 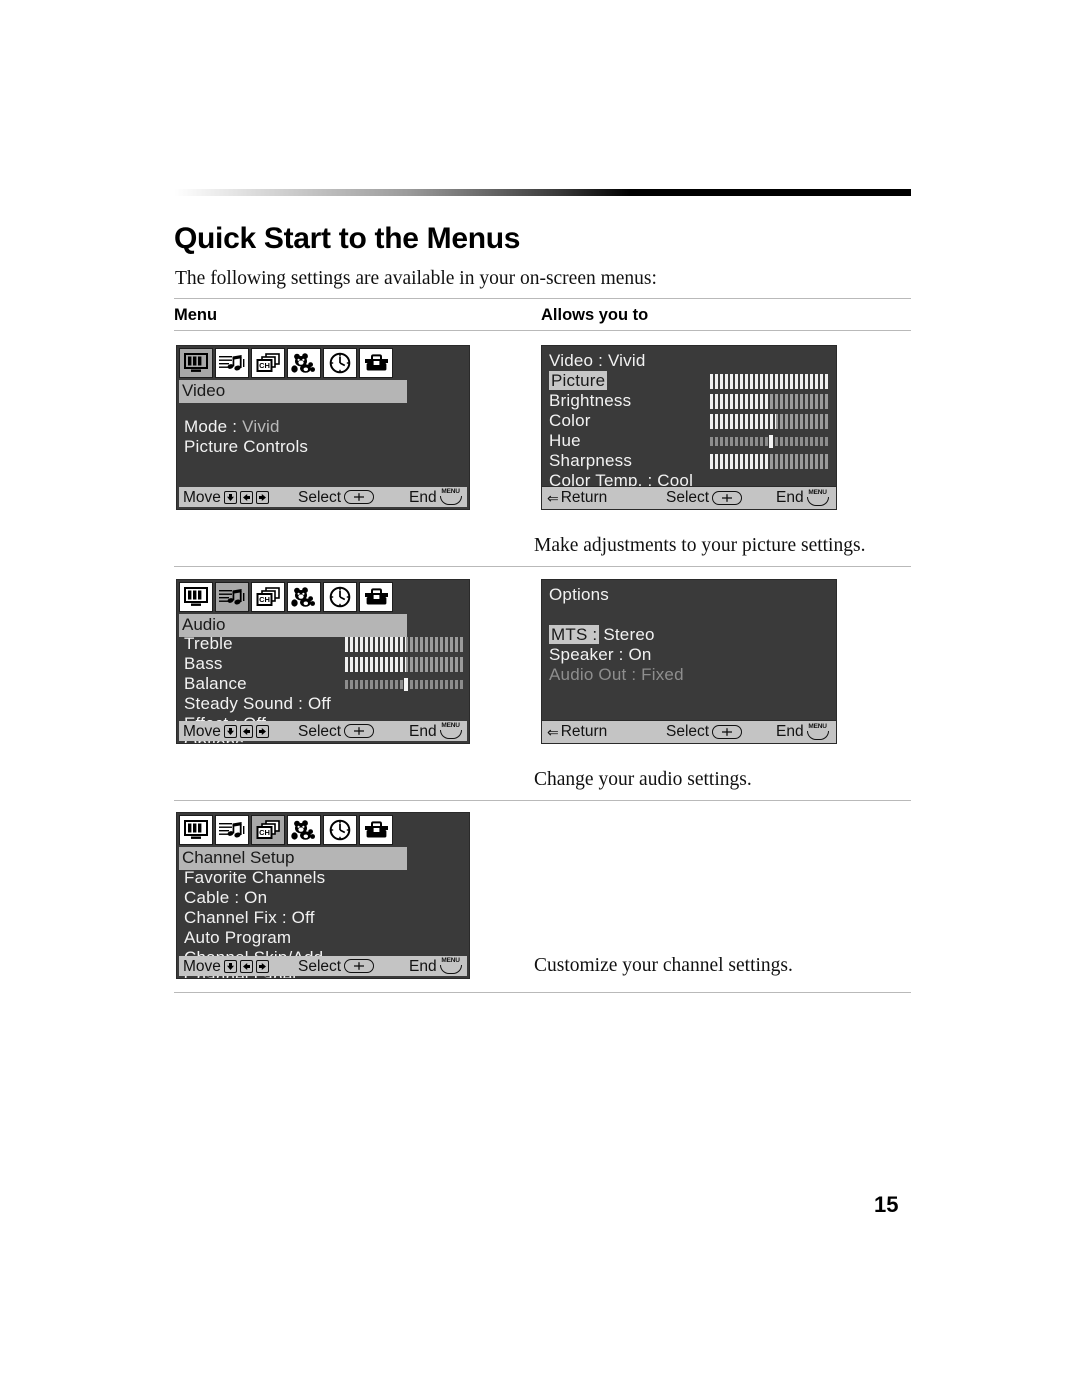 I want to click on osd-picture-row-brightness: Brightness, so click(x=590, y=401).